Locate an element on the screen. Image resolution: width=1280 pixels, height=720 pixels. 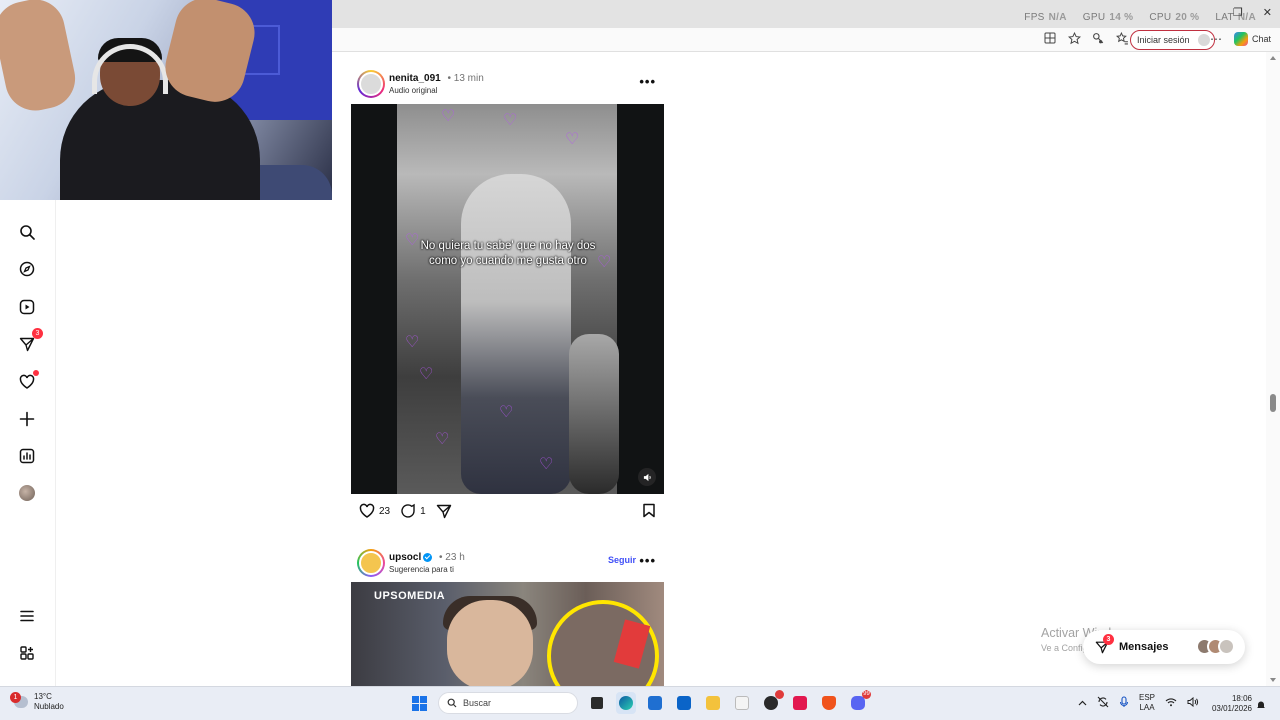
page-scrollbar is located at coordinates (1273, 369).